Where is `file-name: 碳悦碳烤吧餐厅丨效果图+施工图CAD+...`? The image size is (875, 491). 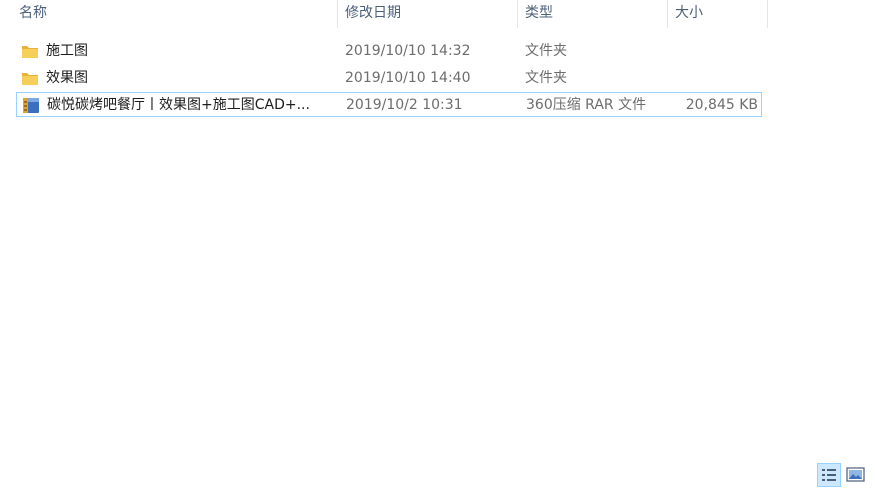 file-name: 碳悦碳烤吧餐厅丨效果图+施工图CAD+... is located at coordinates (193, 105).